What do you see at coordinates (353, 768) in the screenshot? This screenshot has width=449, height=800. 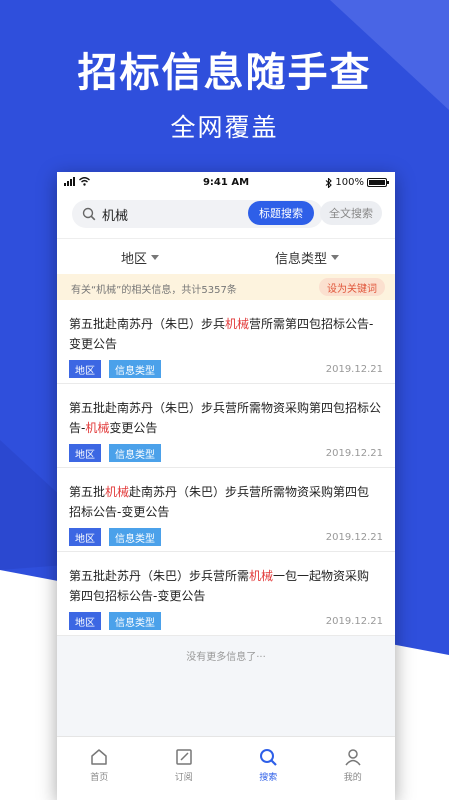 I see `tab-mine: 我的` at bounding box center [353, 768].